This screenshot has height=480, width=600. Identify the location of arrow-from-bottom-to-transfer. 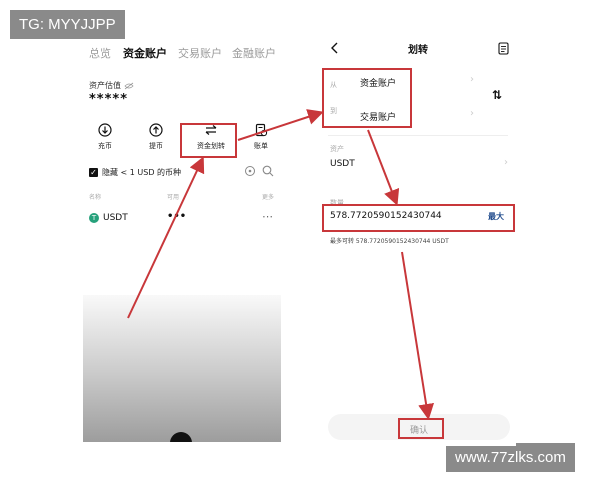
(166, 237).